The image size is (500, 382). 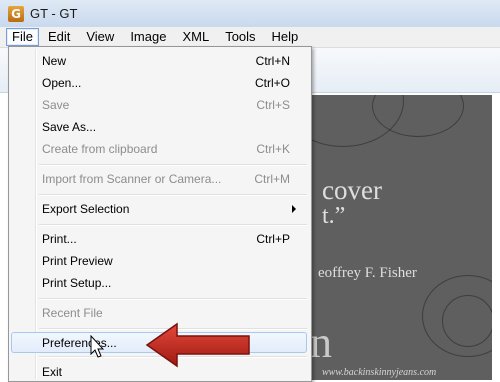 What do you see at coordinates (159, 83) in the screenshot?
I see `menu-item-open: Open... Ctrl+O` at bounding box center [159, 83].